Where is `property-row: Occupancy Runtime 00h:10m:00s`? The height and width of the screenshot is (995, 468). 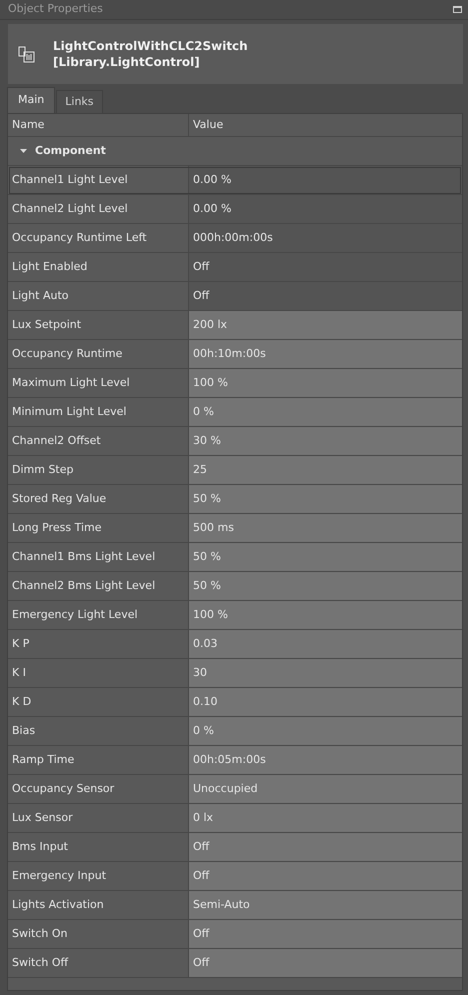
property-row: Occupancy Runtime 00h:10m:00s is located at coordinates (235, 354).